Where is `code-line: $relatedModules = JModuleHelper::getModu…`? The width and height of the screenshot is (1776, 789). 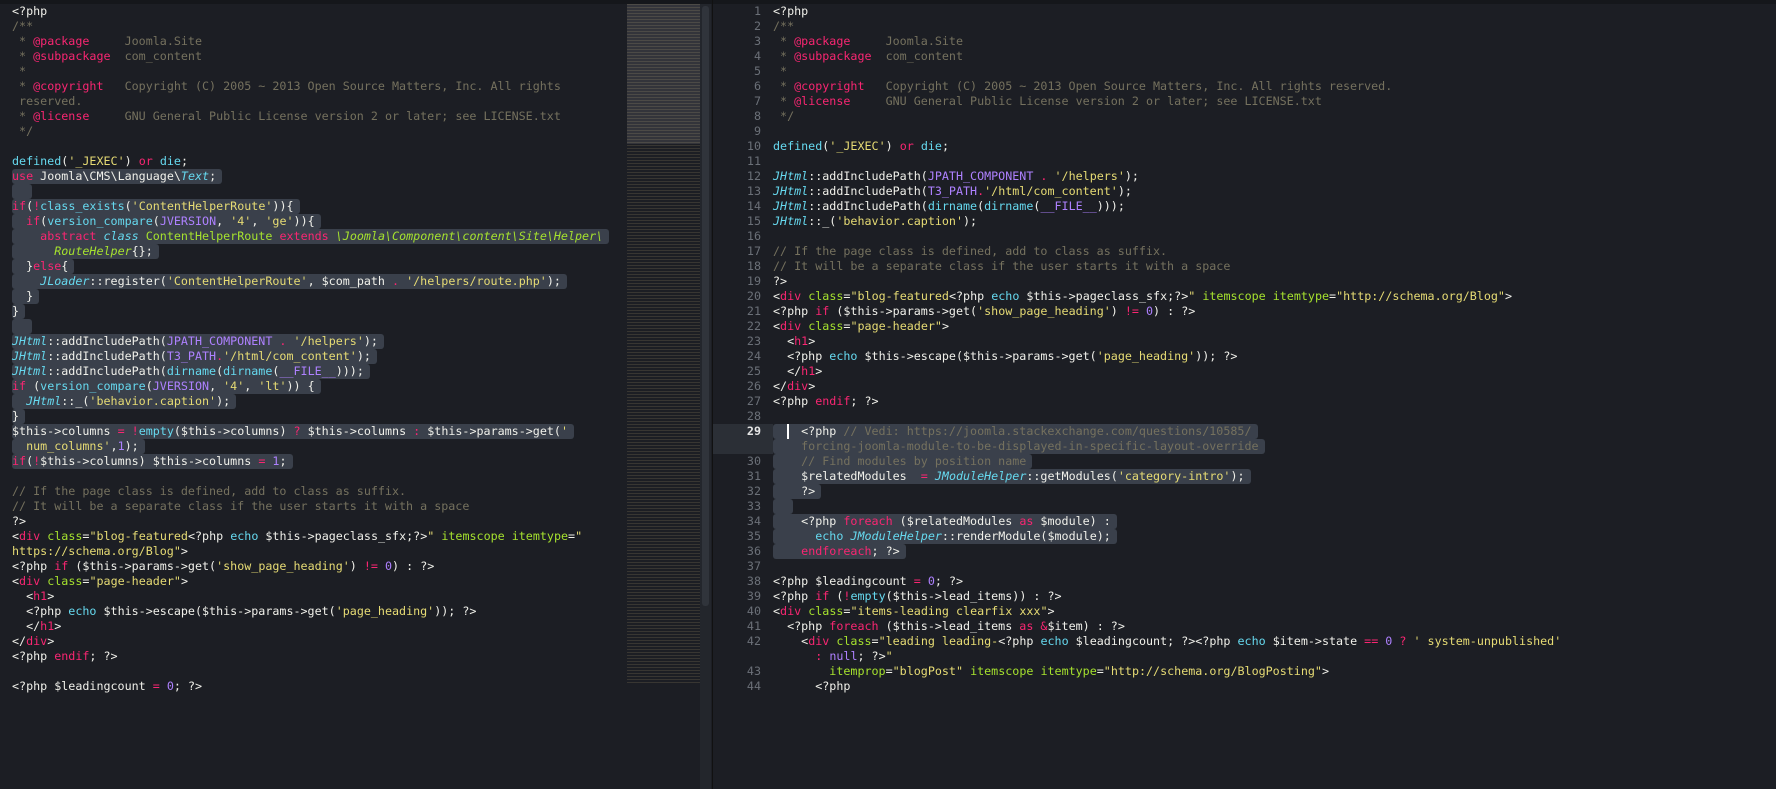
code-line: $relatedModules = JModuleHelper::getModu… is located at coordinates (1170, 476).